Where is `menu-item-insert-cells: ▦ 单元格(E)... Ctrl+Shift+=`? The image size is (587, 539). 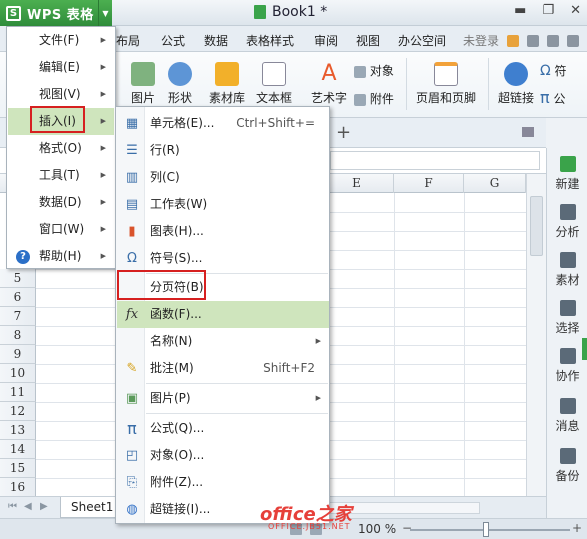
menu-item-insert-cells: ▦ 单元格(E)... Ctrl+Shift+= is located at coordinates (223, 123).